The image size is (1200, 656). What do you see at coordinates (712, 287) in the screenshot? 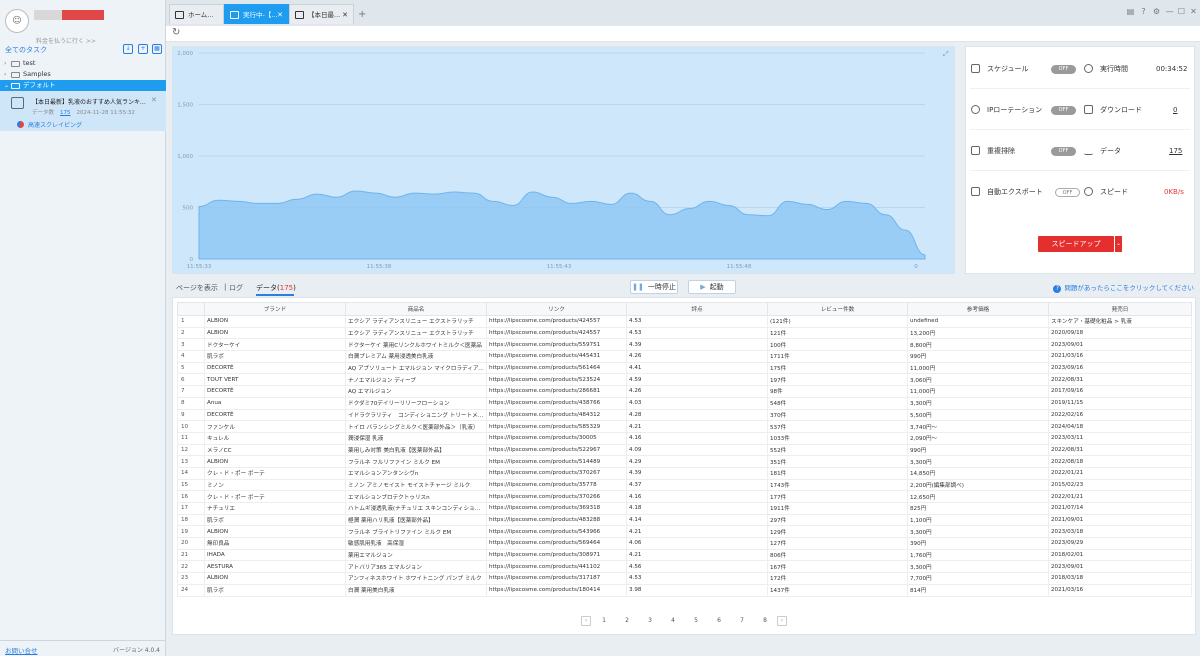
I see `start-button: ▶ 起動` at bounding box center [712, 287].